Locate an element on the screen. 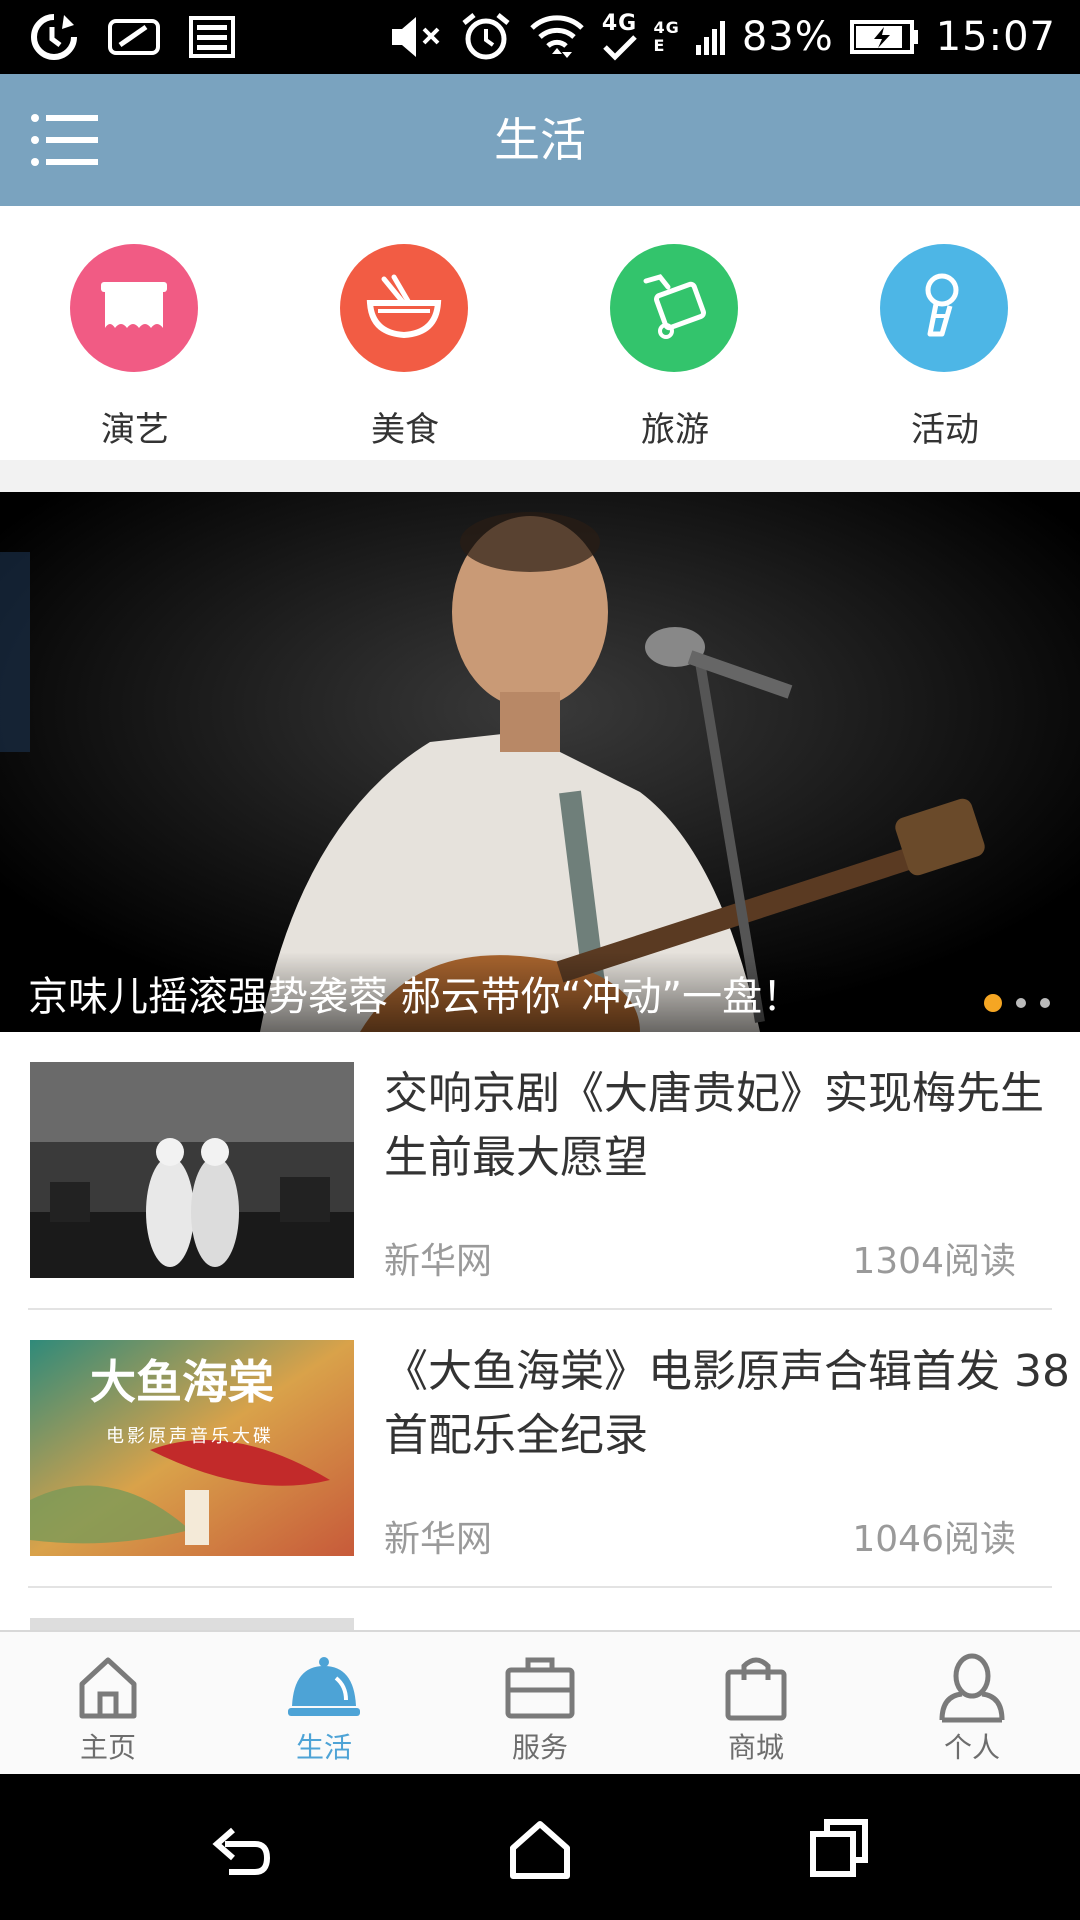  signal-indicator: 4G E is located at coordinates (667, 37).